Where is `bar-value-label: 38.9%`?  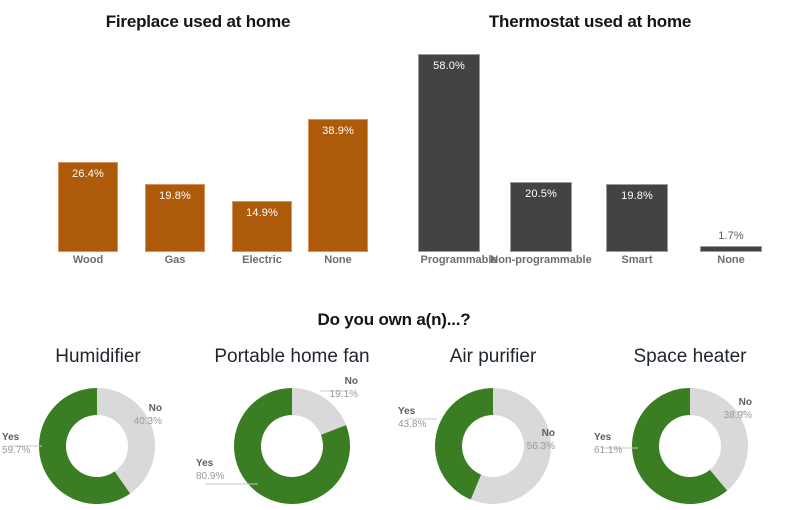 bar-value-label: 38.9% is located at coordinates (338, 131).